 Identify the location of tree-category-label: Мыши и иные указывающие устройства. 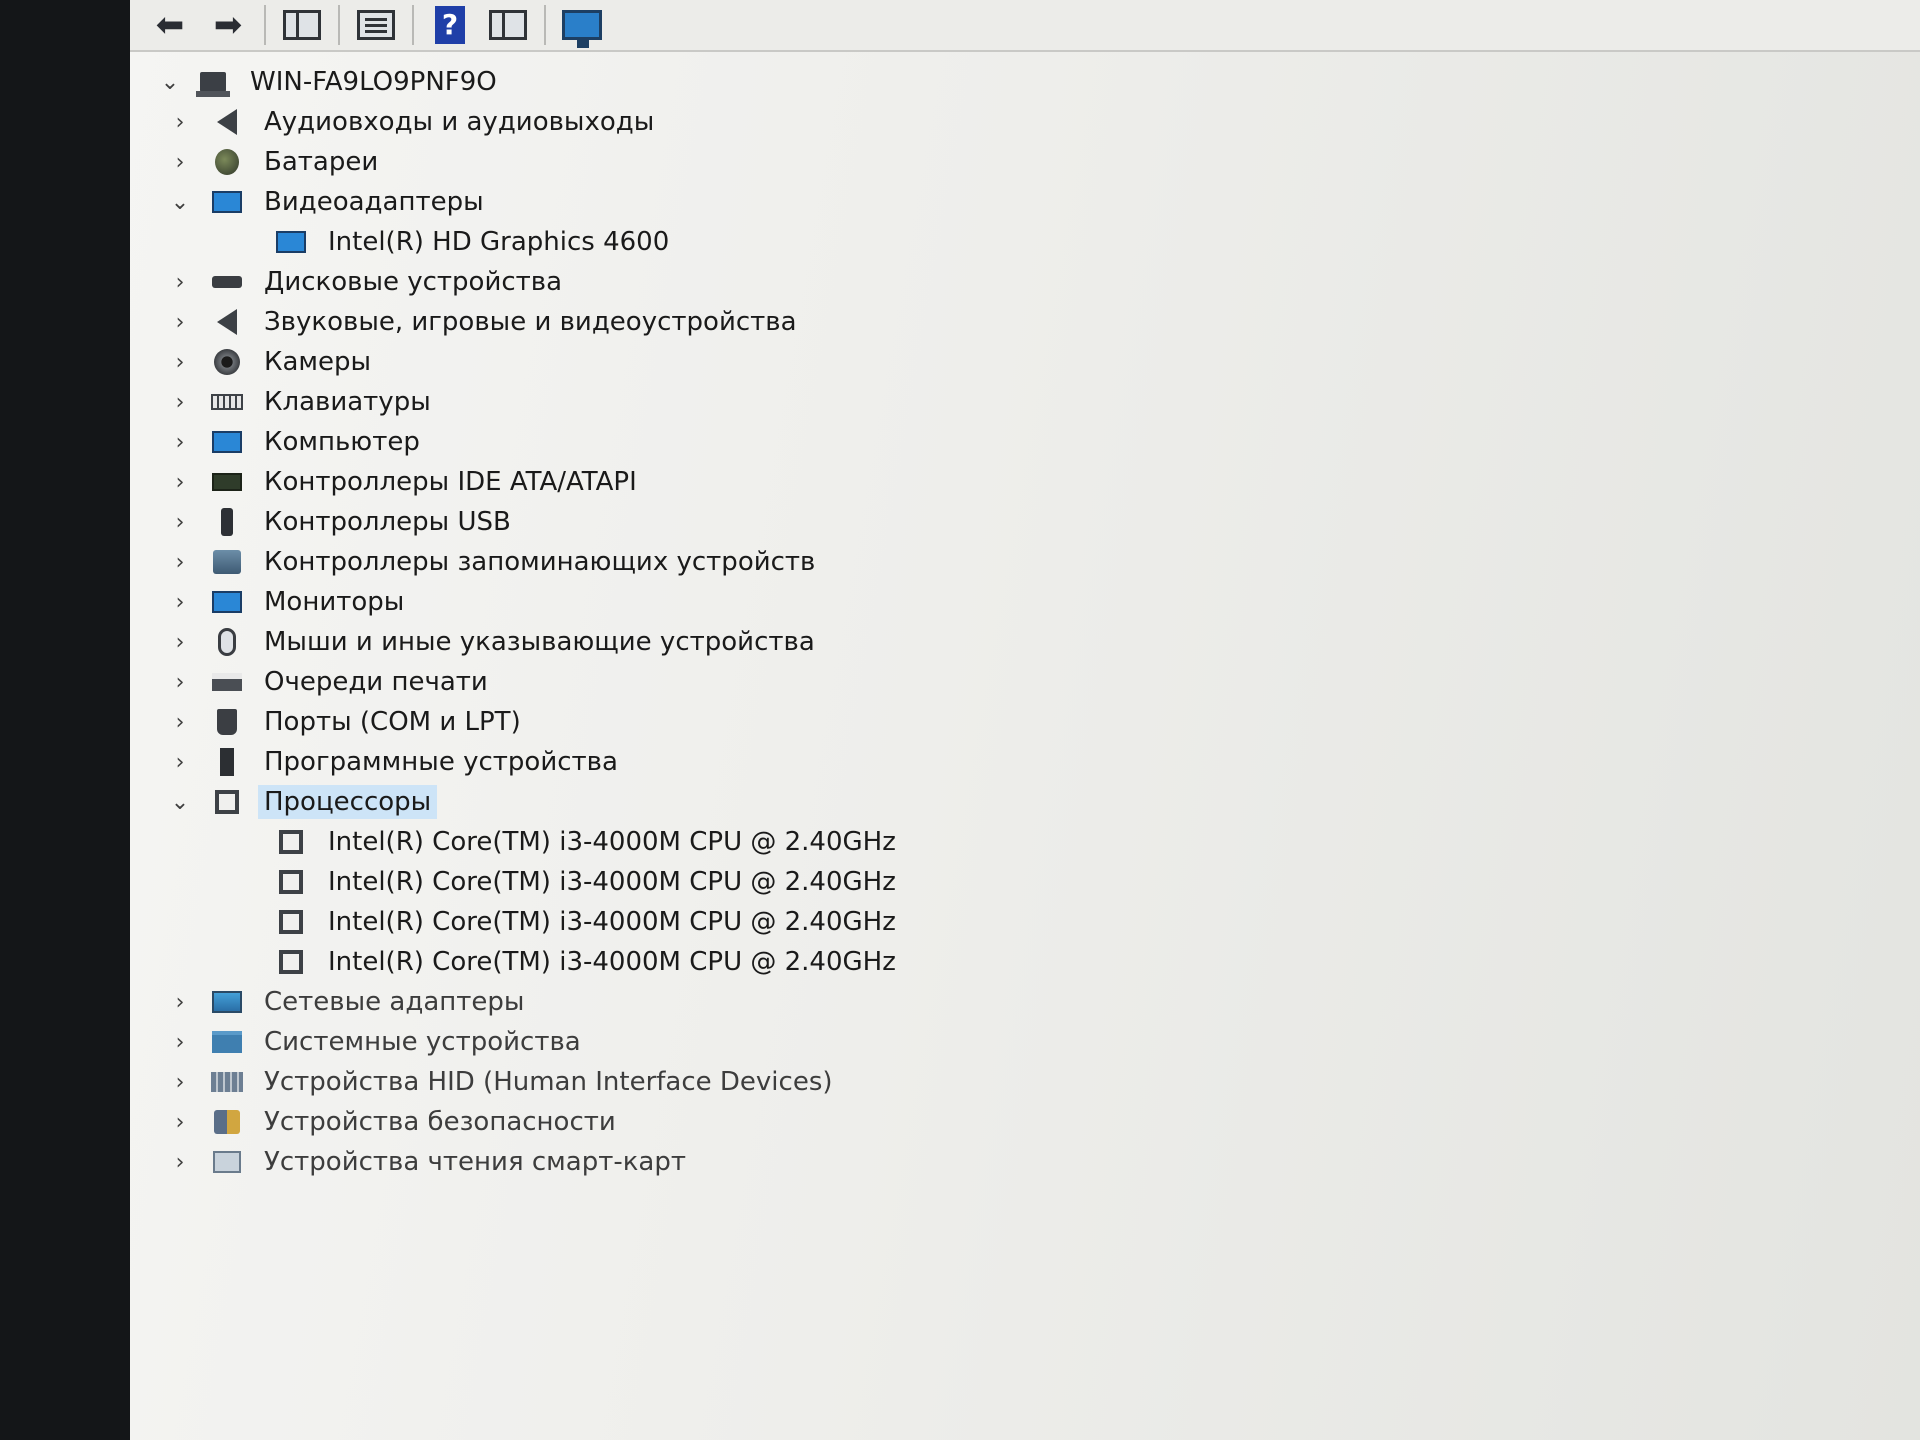
(539, 642).